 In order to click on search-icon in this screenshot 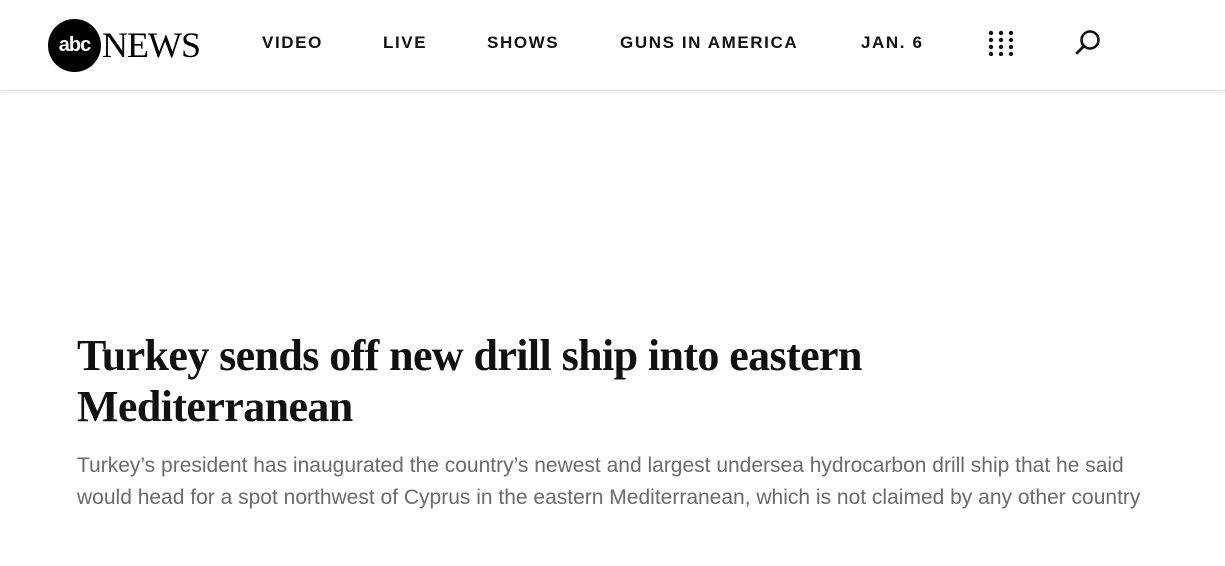, I will do `click(1088, 43)`.